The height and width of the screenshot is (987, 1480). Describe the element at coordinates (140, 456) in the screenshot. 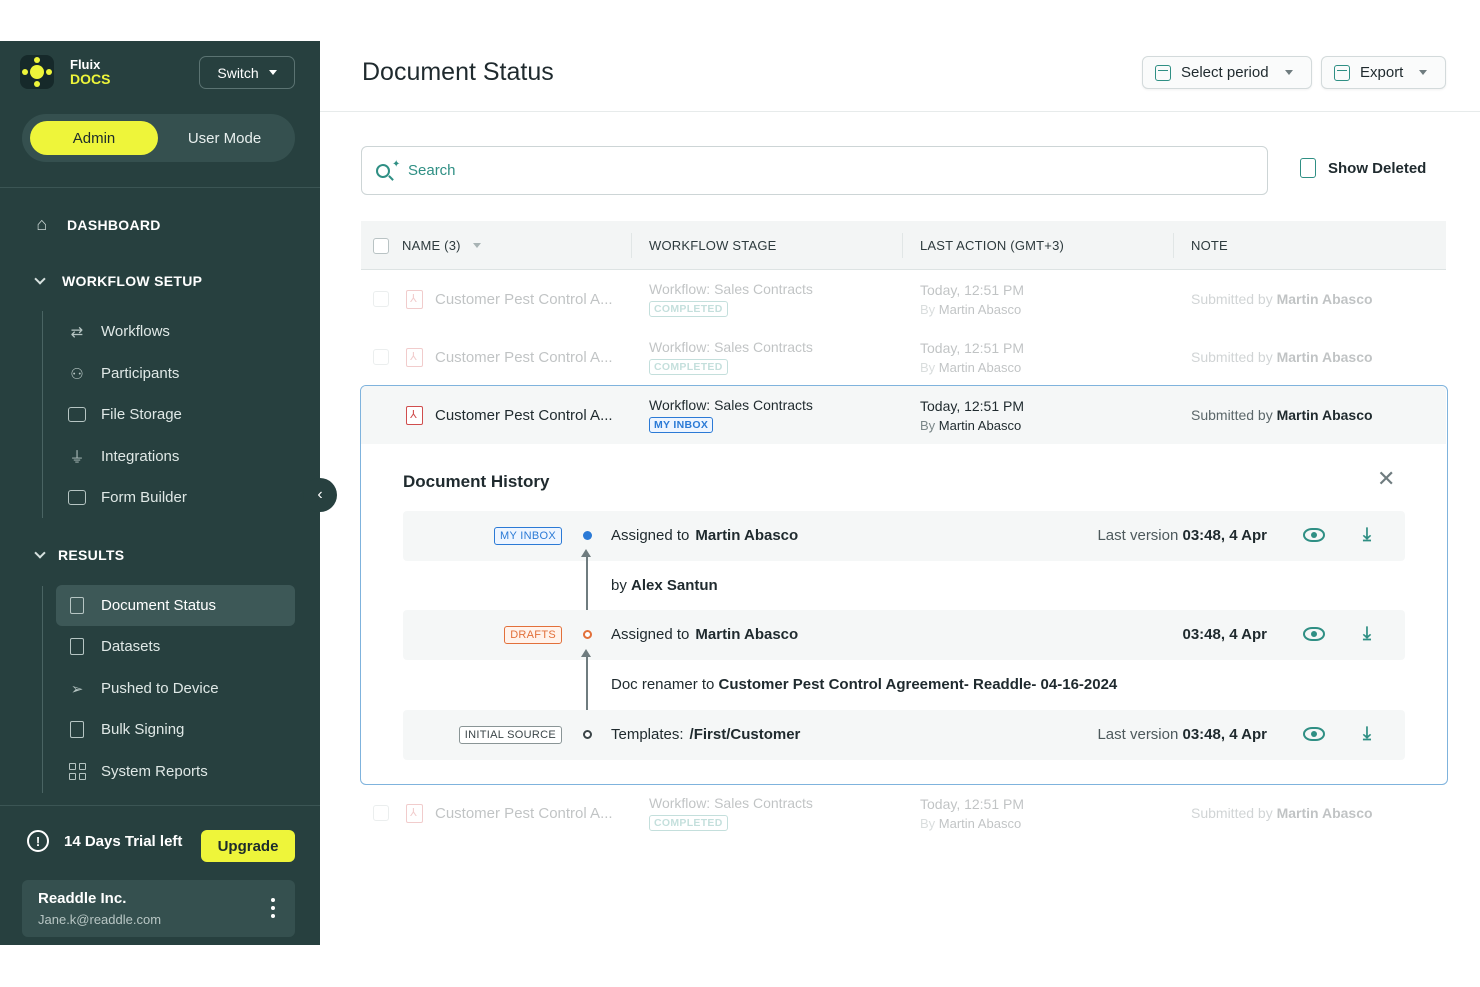

I see `sidebar-item-label: Integrations` at that location.